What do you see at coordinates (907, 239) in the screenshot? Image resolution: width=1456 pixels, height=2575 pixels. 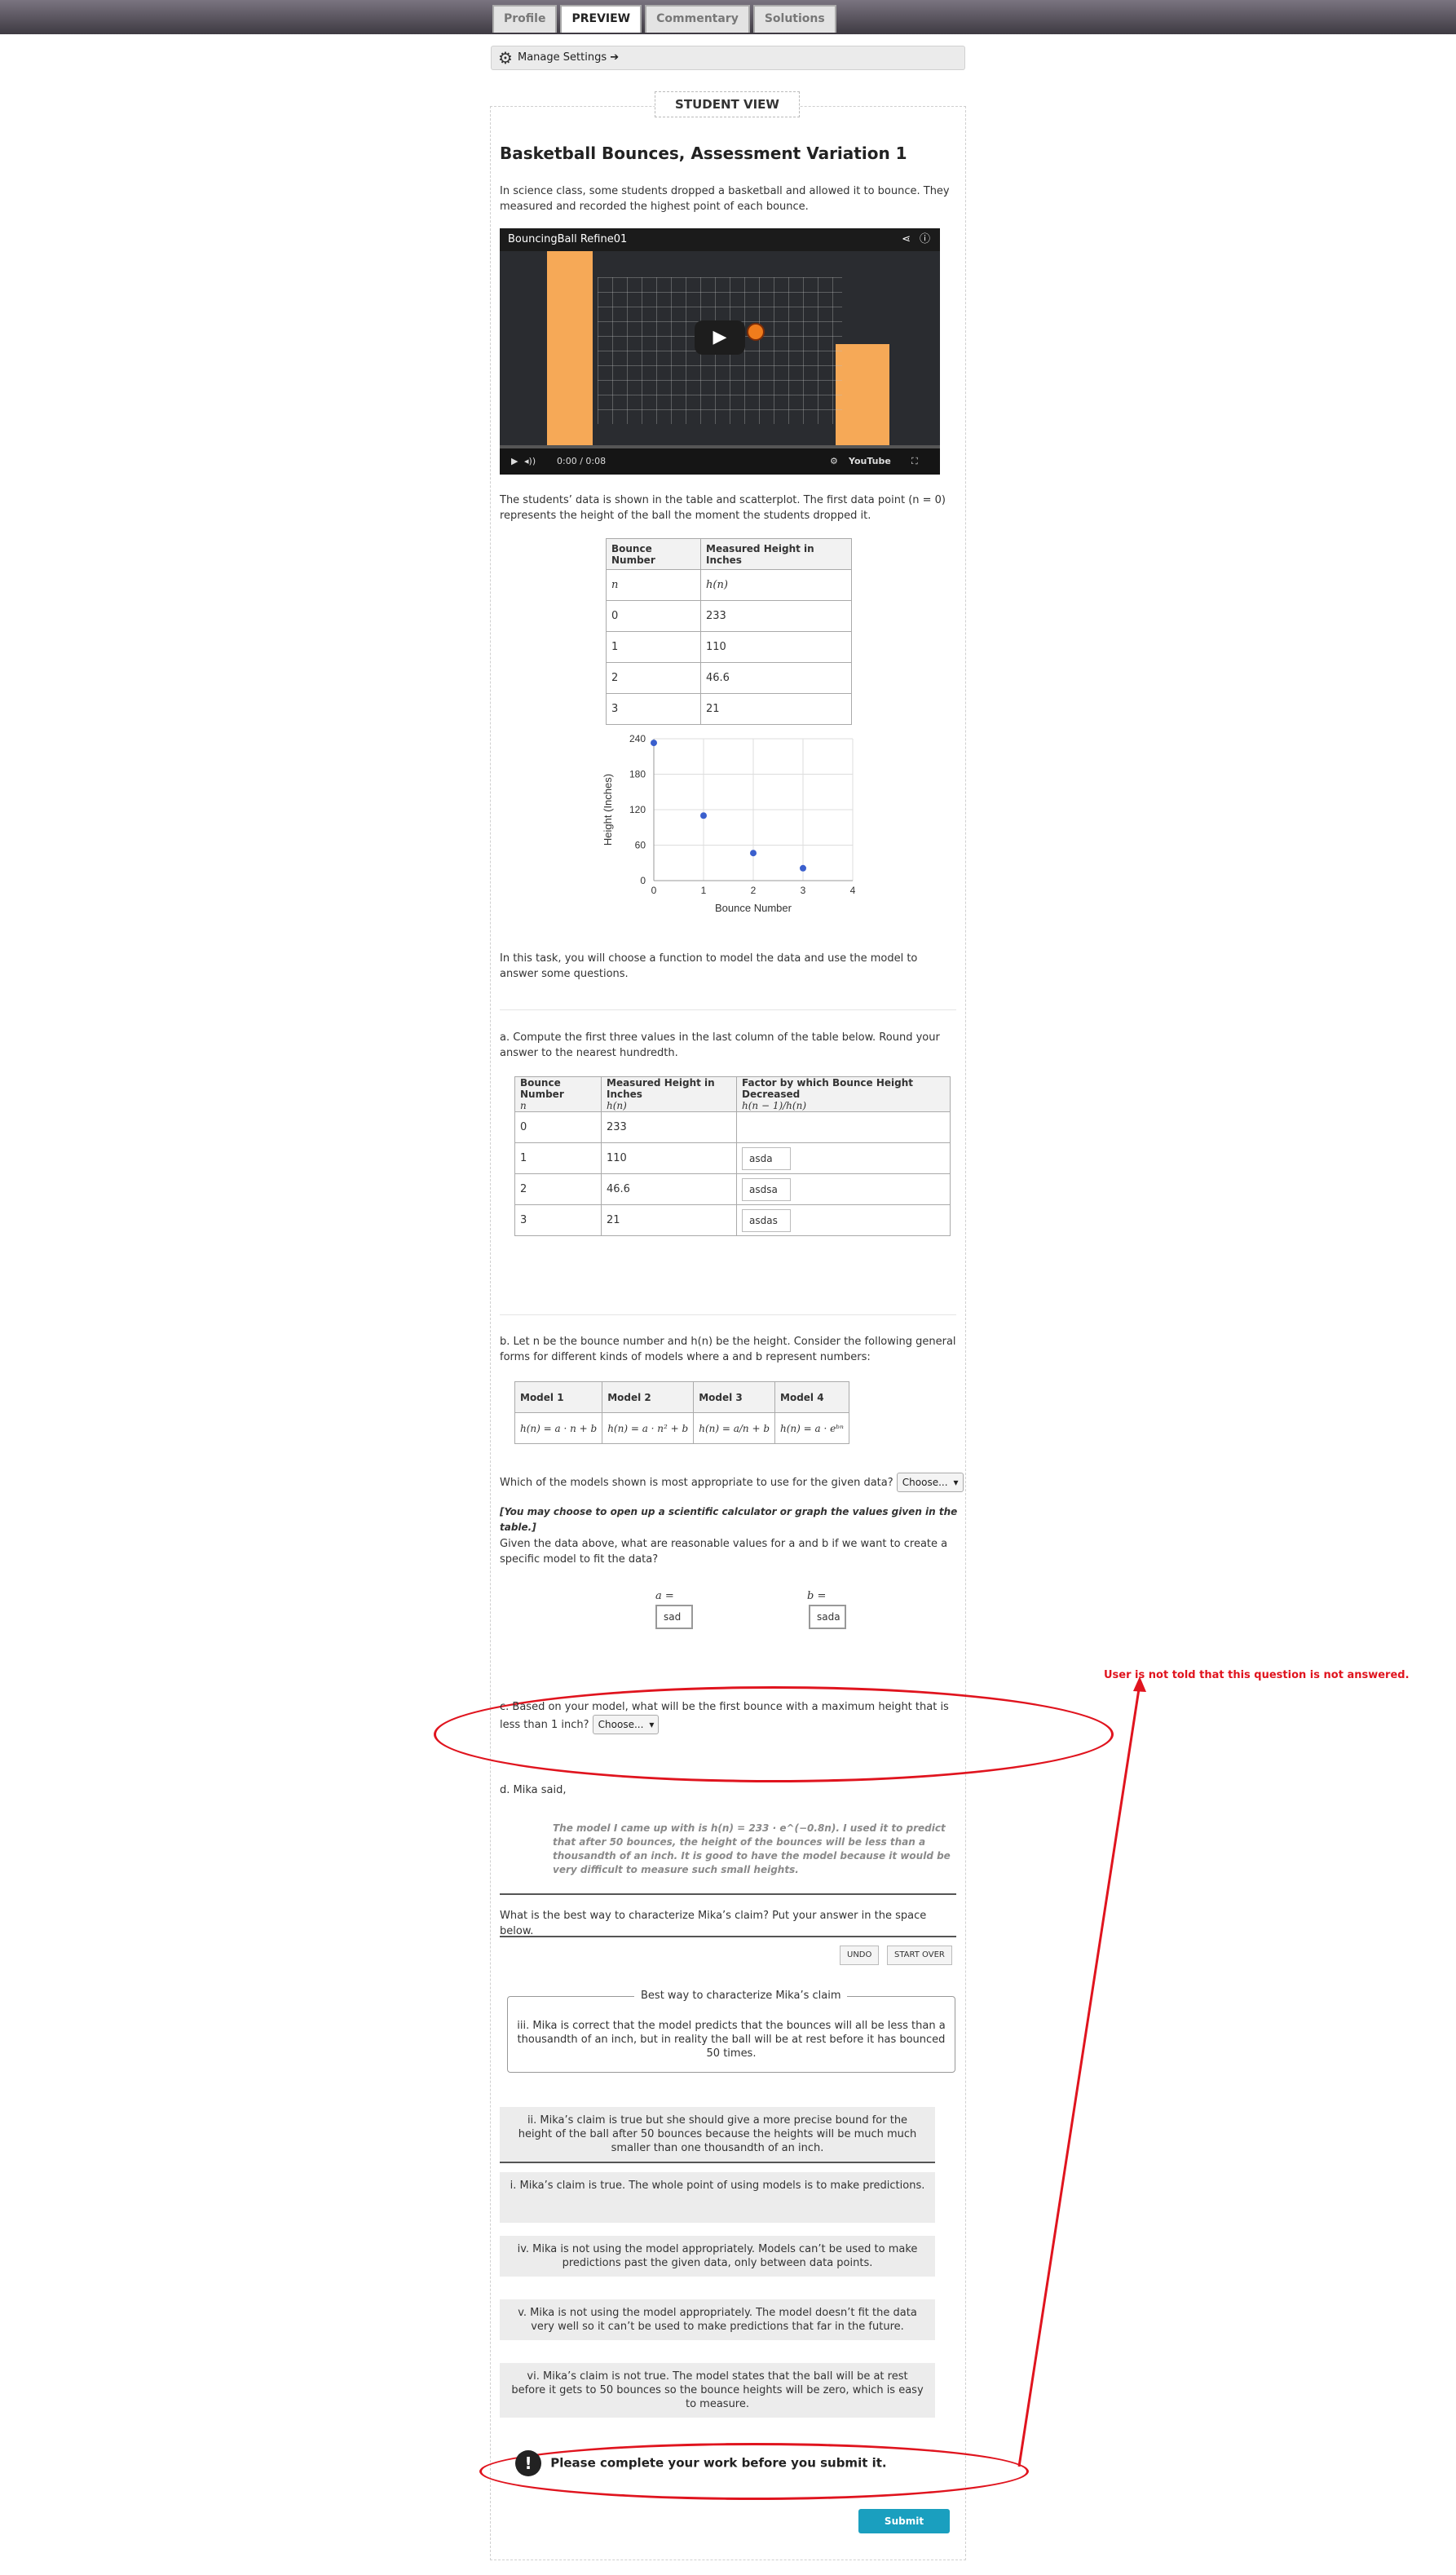 I see `share-icon: ⋖` at bounding box center [907, 239].